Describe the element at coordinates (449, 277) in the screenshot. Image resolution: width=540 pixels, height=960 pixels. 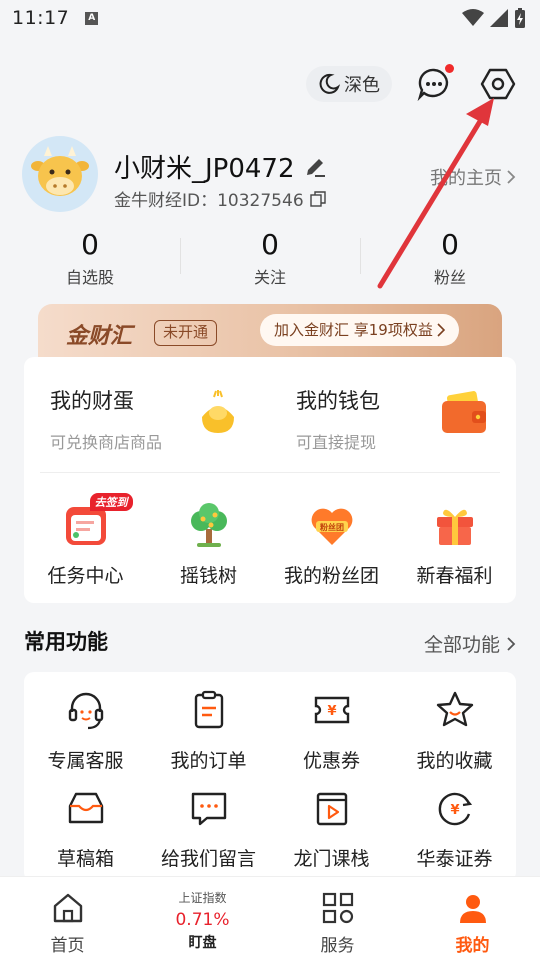
I see `stat-label: 粉丝` at that location.